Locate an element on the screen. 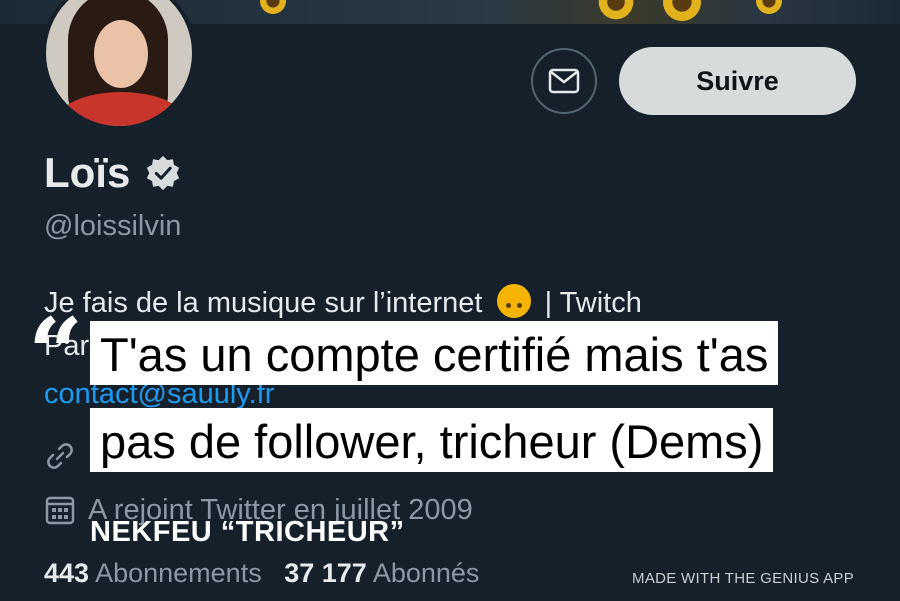 The height and width of the screenshot is (601, 900). follow-button: Suivre is located at coordinates (737, 81).